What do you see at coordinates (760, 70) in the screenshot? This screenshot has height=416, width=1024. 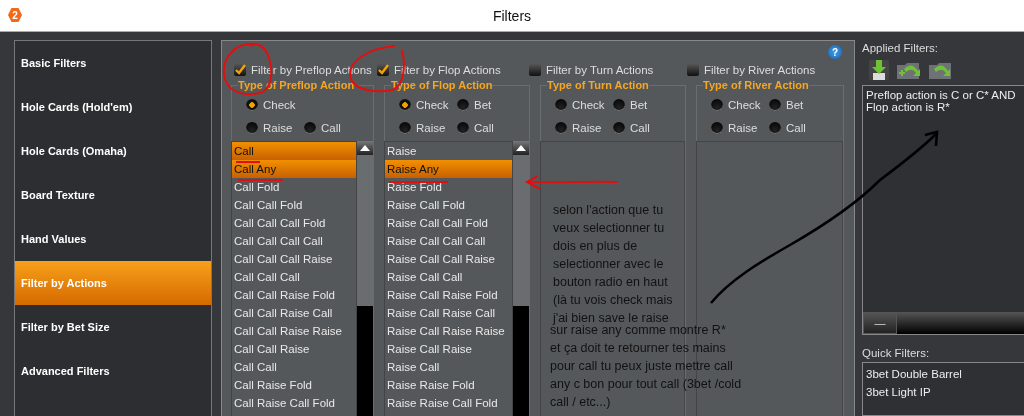 I see `checkbox-label: Filter by River Actions` at bounding box center [760, 70].